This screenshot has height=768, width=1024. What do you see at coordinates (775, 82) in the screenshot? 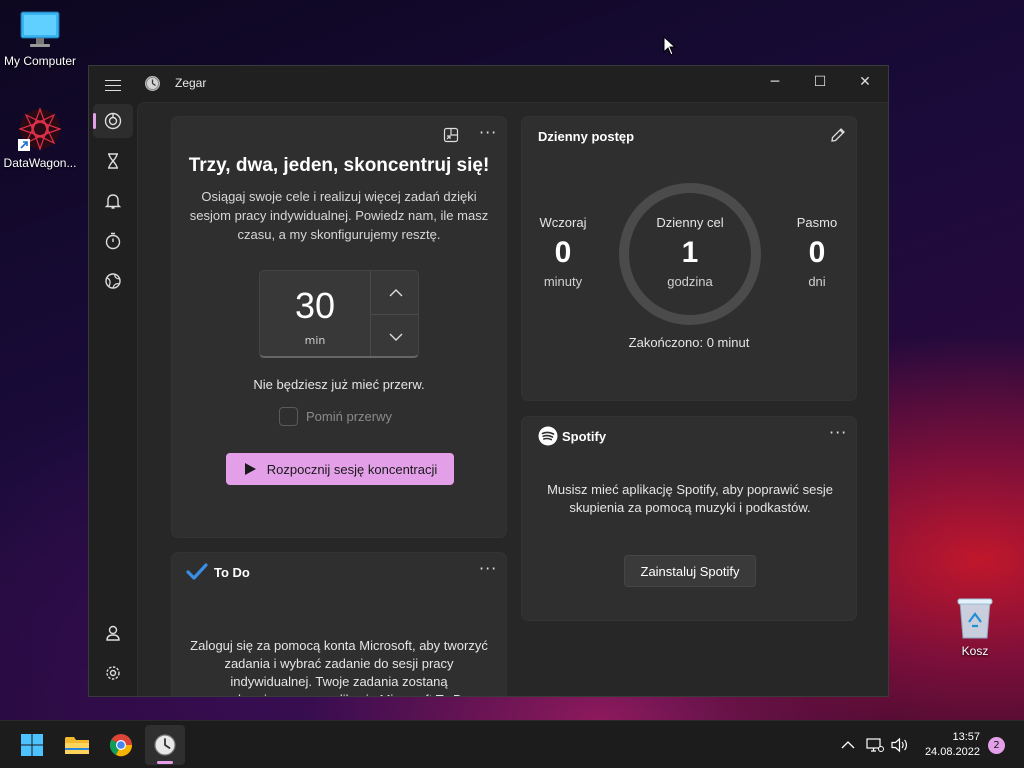
I see `minimize-button: ─` at bounding box center [775, 82].